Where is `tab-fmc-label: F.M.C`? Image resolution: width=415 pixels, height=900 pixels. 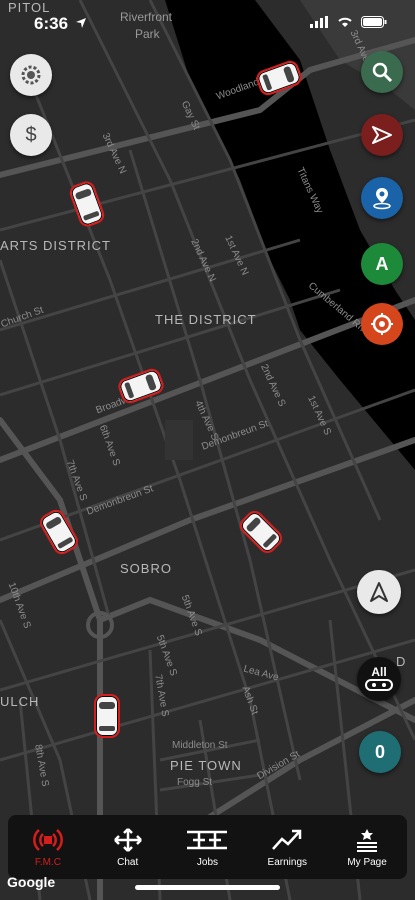
tab-fmc-label: F.M.C is located at coordinates (47, 862).